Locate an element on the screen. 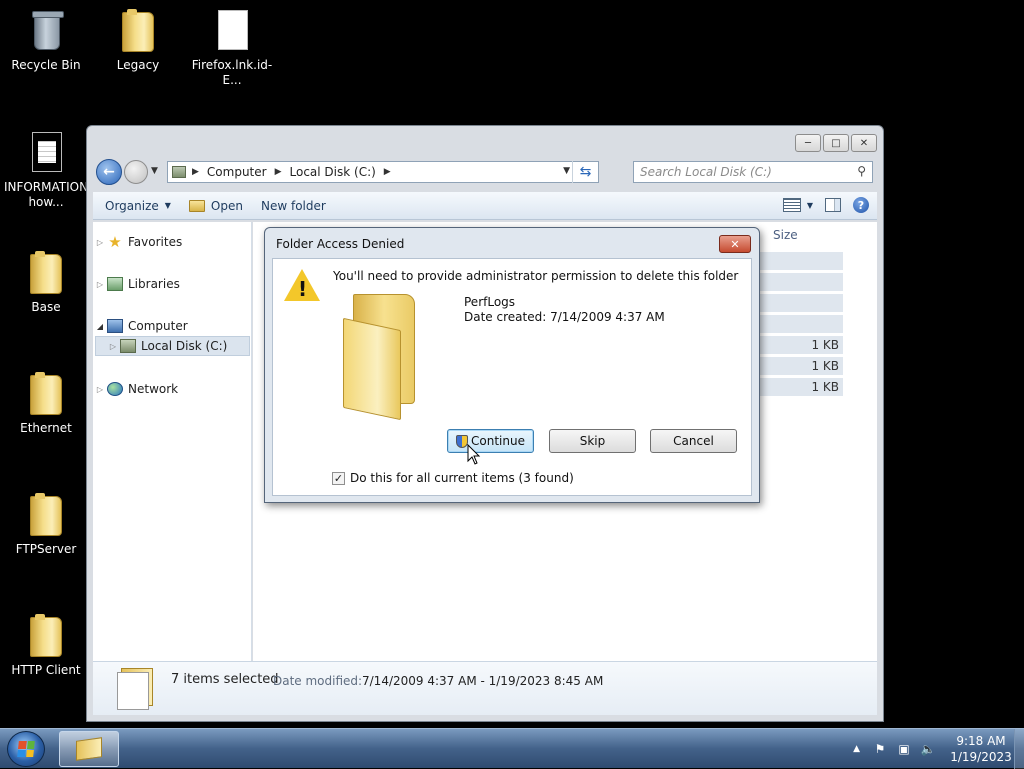 This screenshot has height=769, width=1024. date-modified-label: Date modified: is located at coordinates (318, 681).